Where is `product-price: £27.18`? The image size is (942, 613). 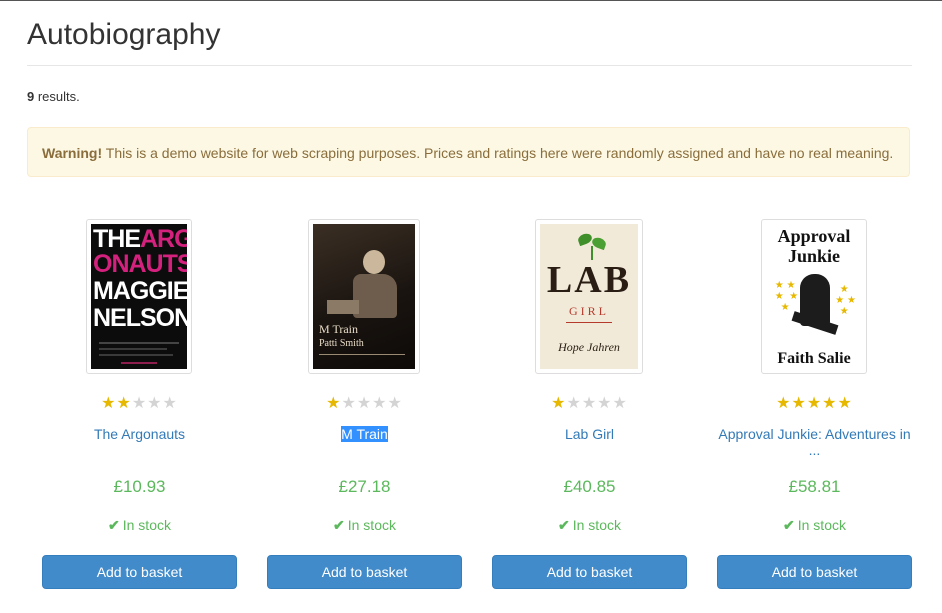
product-price: £27.18 is located at coordinates (364, 486).